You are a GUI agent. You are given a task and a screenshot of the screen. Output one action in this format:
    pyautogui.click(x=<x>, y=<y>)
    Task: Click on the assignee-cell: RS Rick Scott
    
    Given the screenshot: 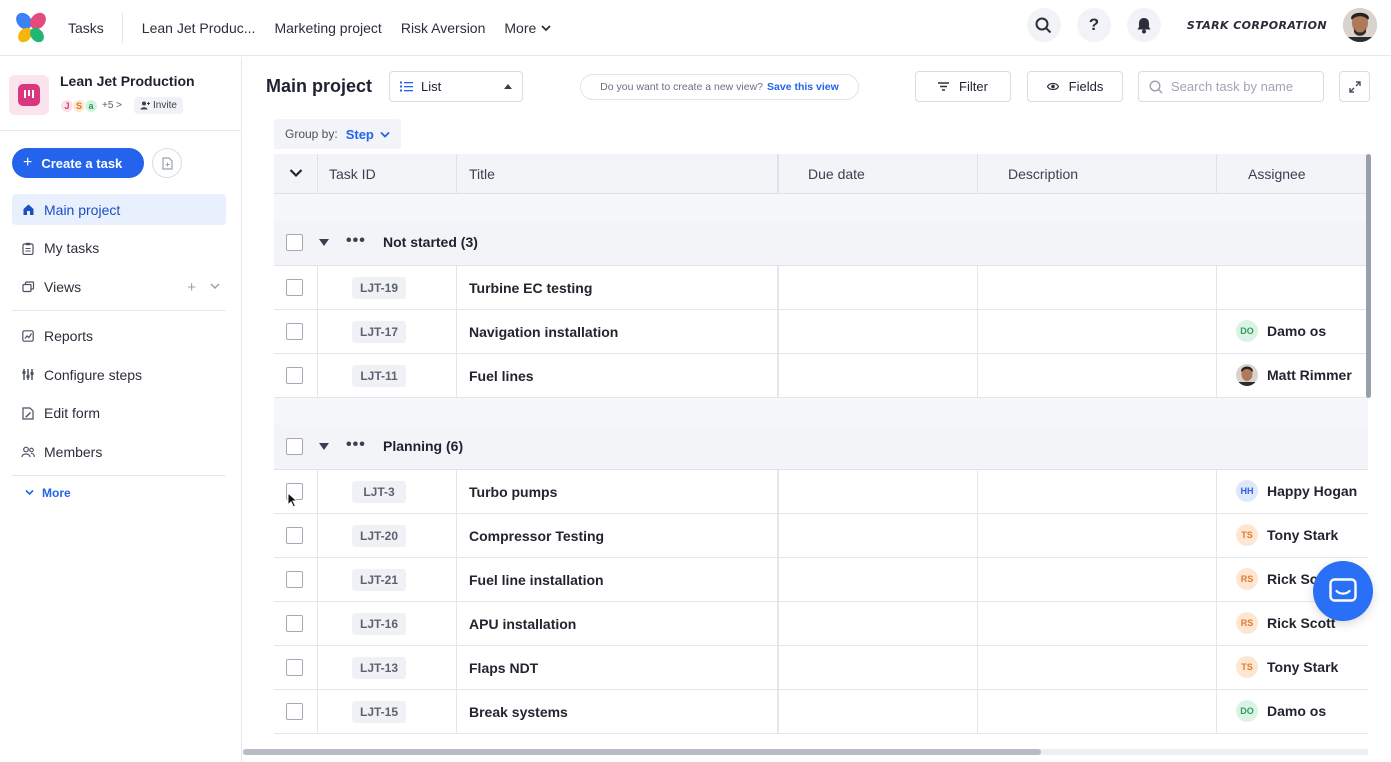 What is the action you would take?
    pyautogui.click(x=1285, y=623)
    